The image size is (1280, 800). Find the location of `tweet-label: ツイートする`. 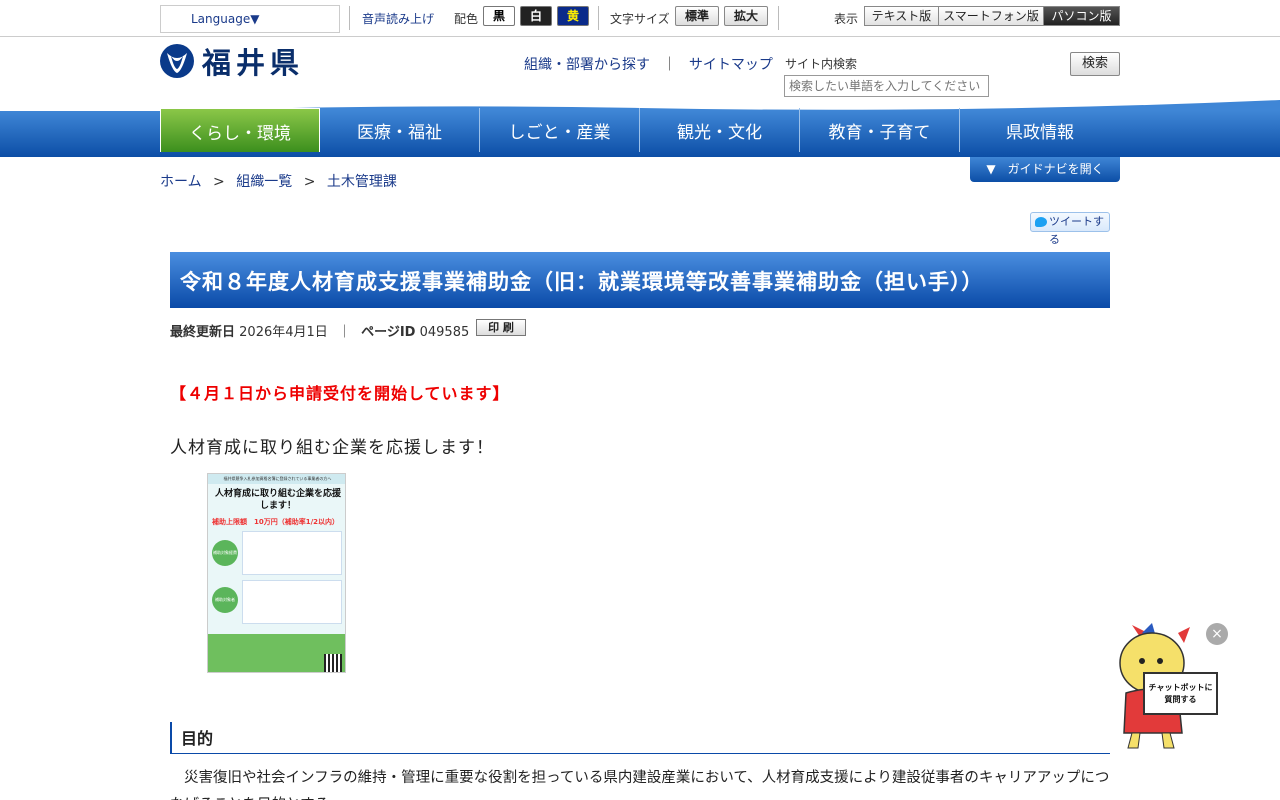

tweet-label: ツイートする is located at coordinates (1076, 230).